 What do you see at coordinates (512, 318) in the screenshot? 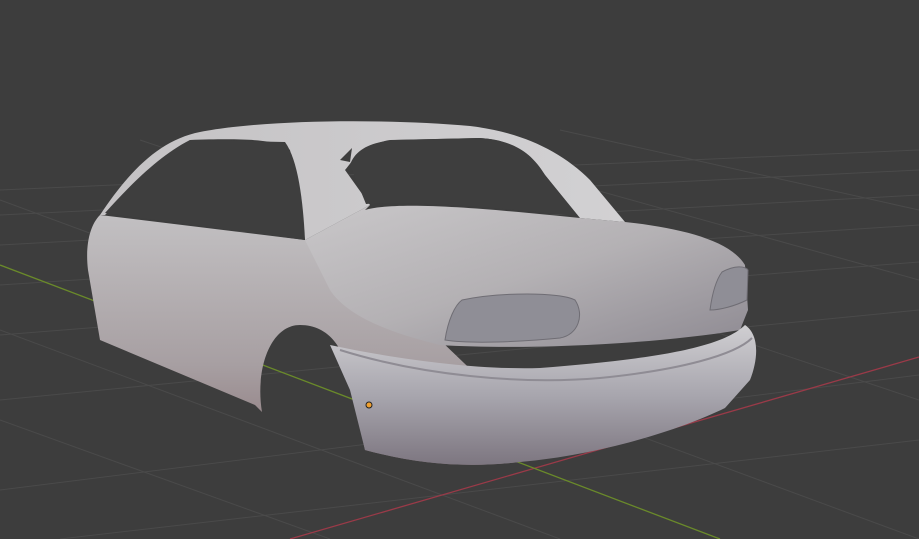
I see `left-tail-light` at bounding box center [512, 318].